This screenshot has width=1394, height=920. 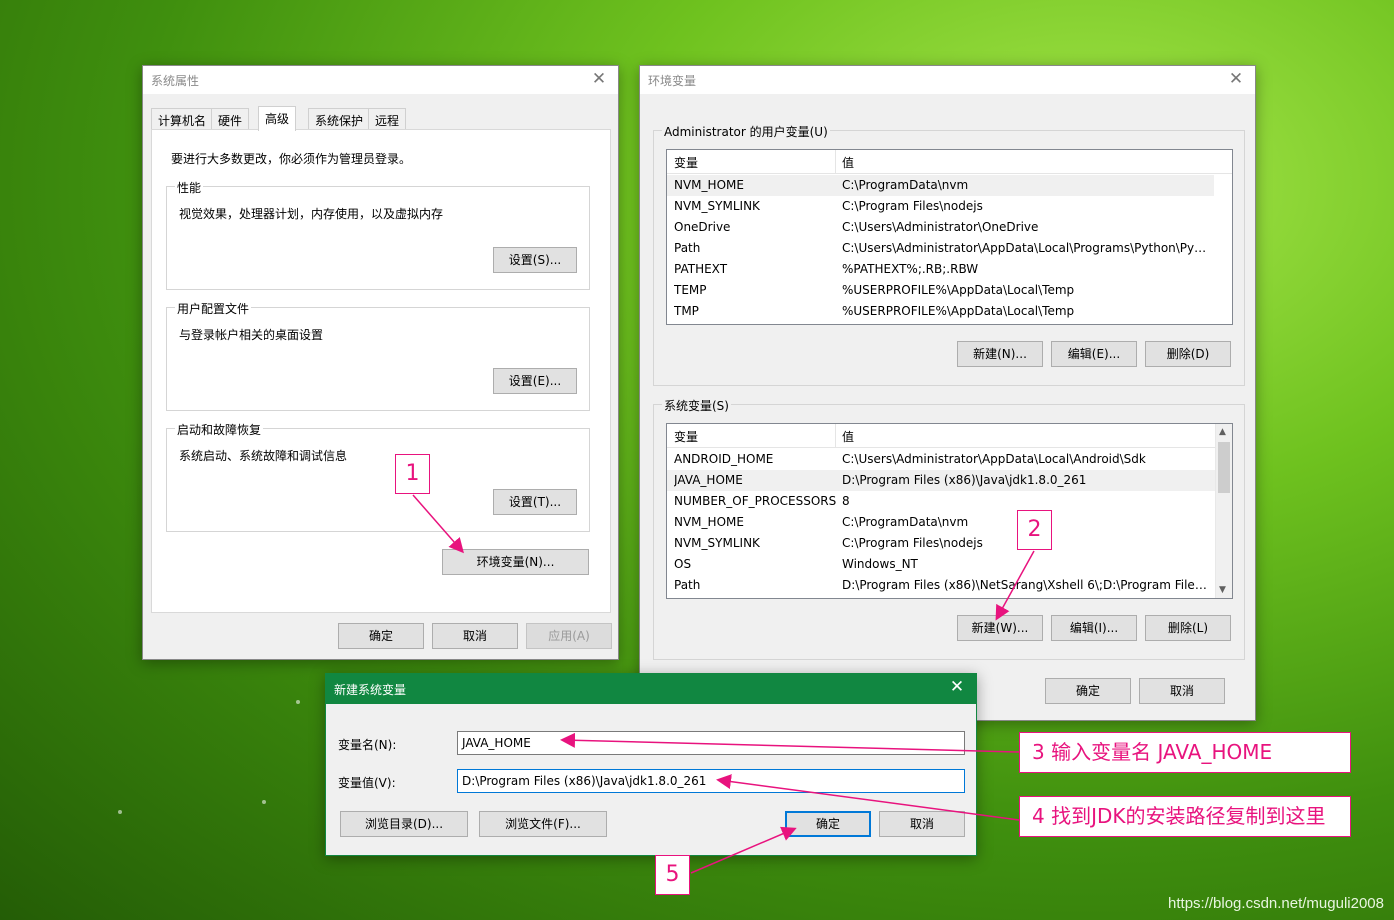 What do you see at coordinates (746, 131) in the screenshot?
I see `user-variables-label: Administrator 的用户变量(U)` at bounding box center [746, 131].